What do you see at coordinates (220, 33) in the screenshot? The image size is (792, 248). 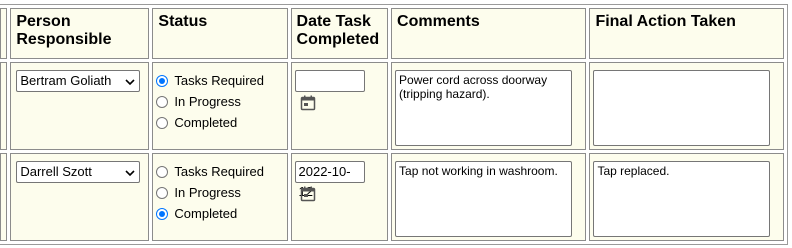 I see `header-status: Status` at bounding box center [220, 33].